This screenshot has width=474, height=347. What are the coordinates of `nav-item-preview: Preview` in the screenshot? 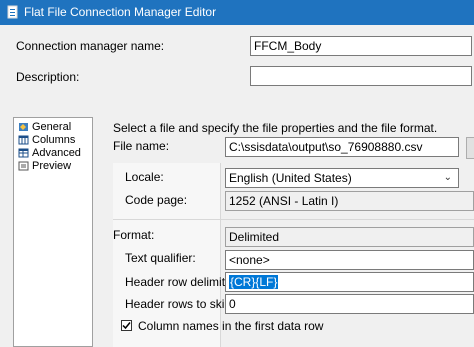 It's located at (44, 166).